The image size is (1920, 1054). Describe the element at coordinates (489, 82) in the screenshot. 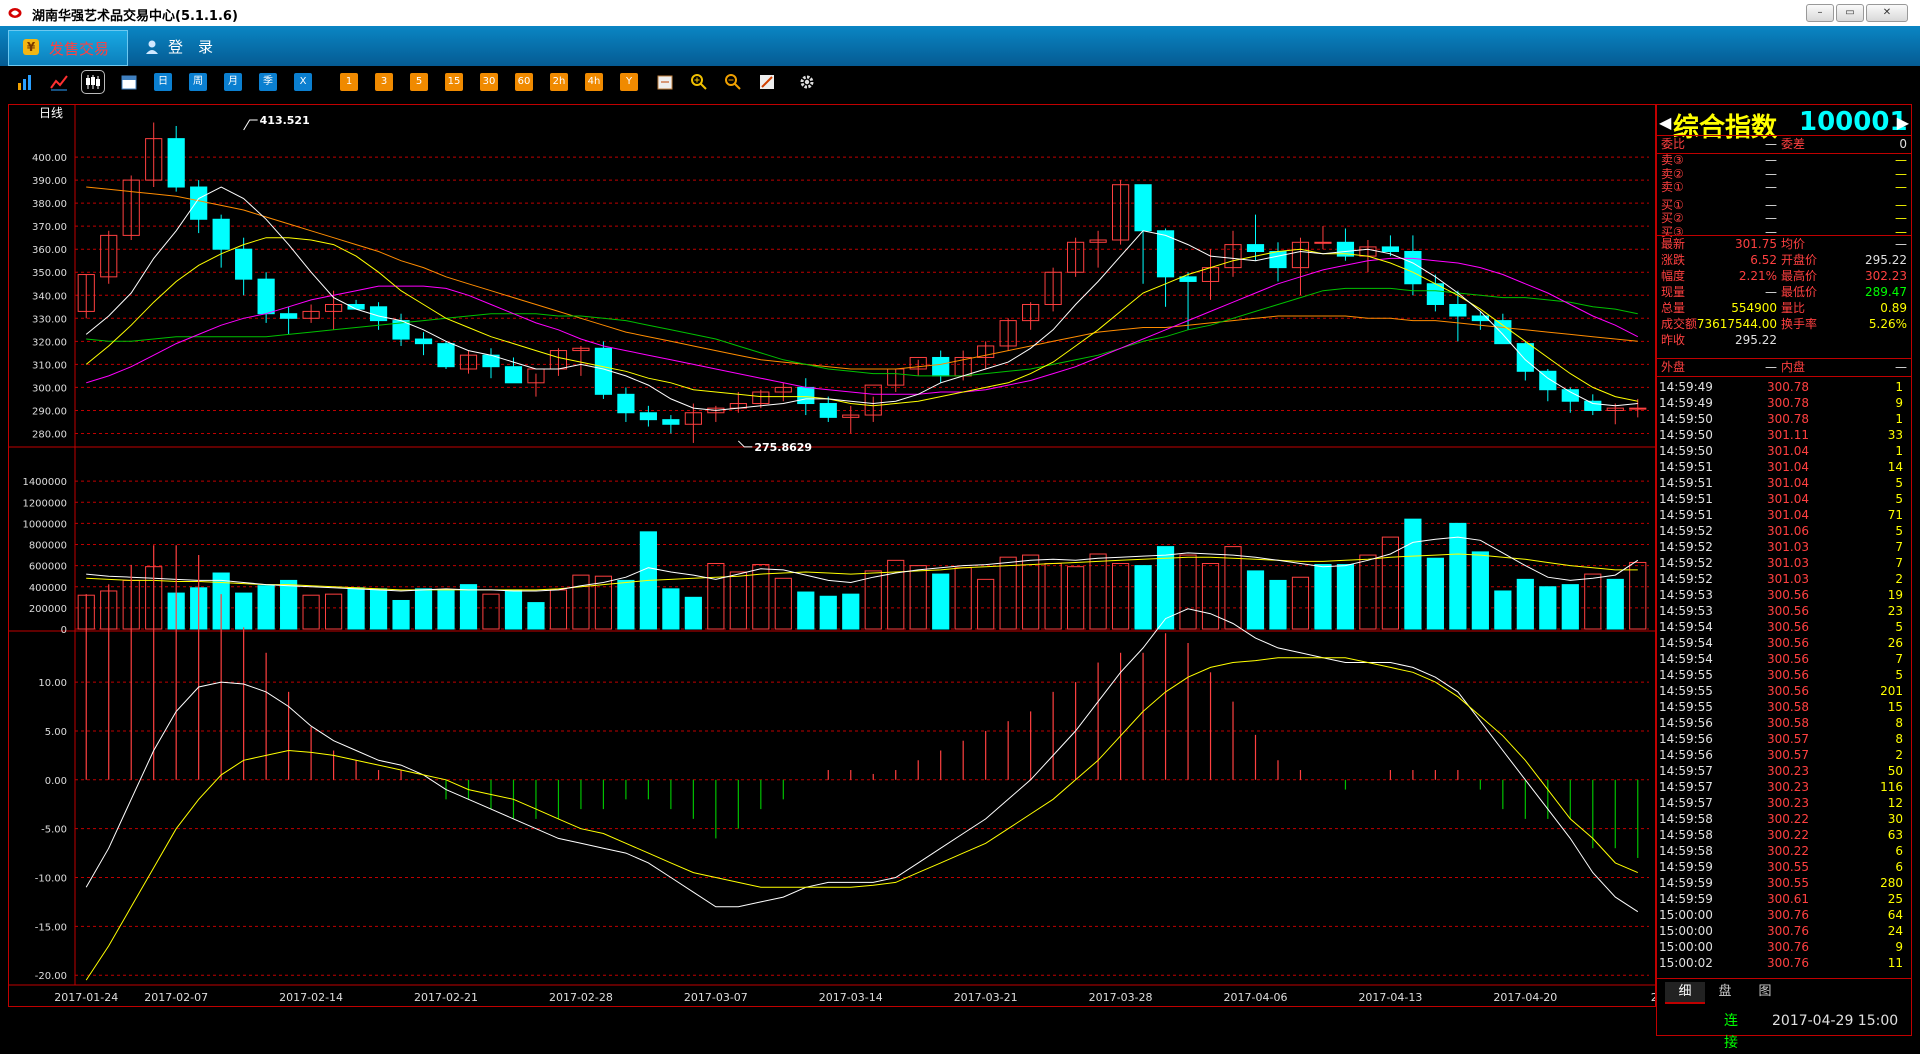

I see `minute-30-button: 30` at that location.